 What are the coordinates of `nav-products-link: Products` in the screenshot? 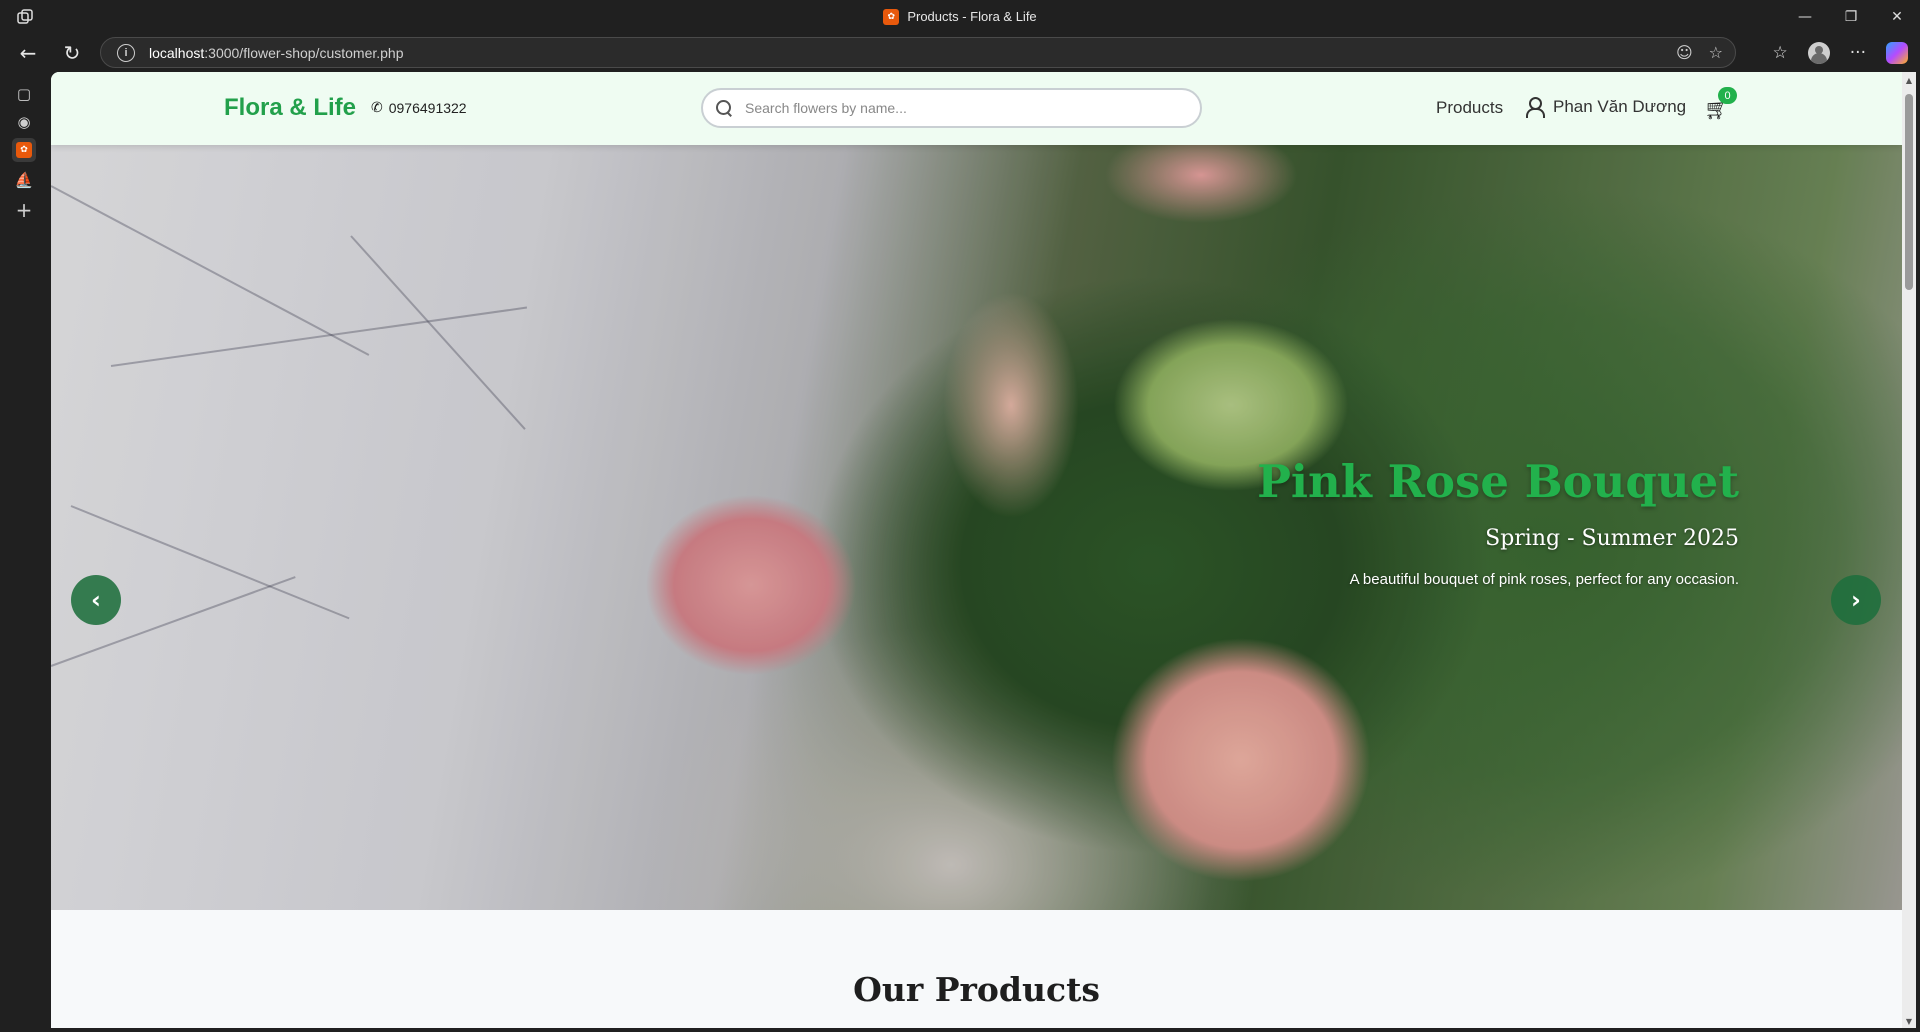 It's located at (1469, 108).